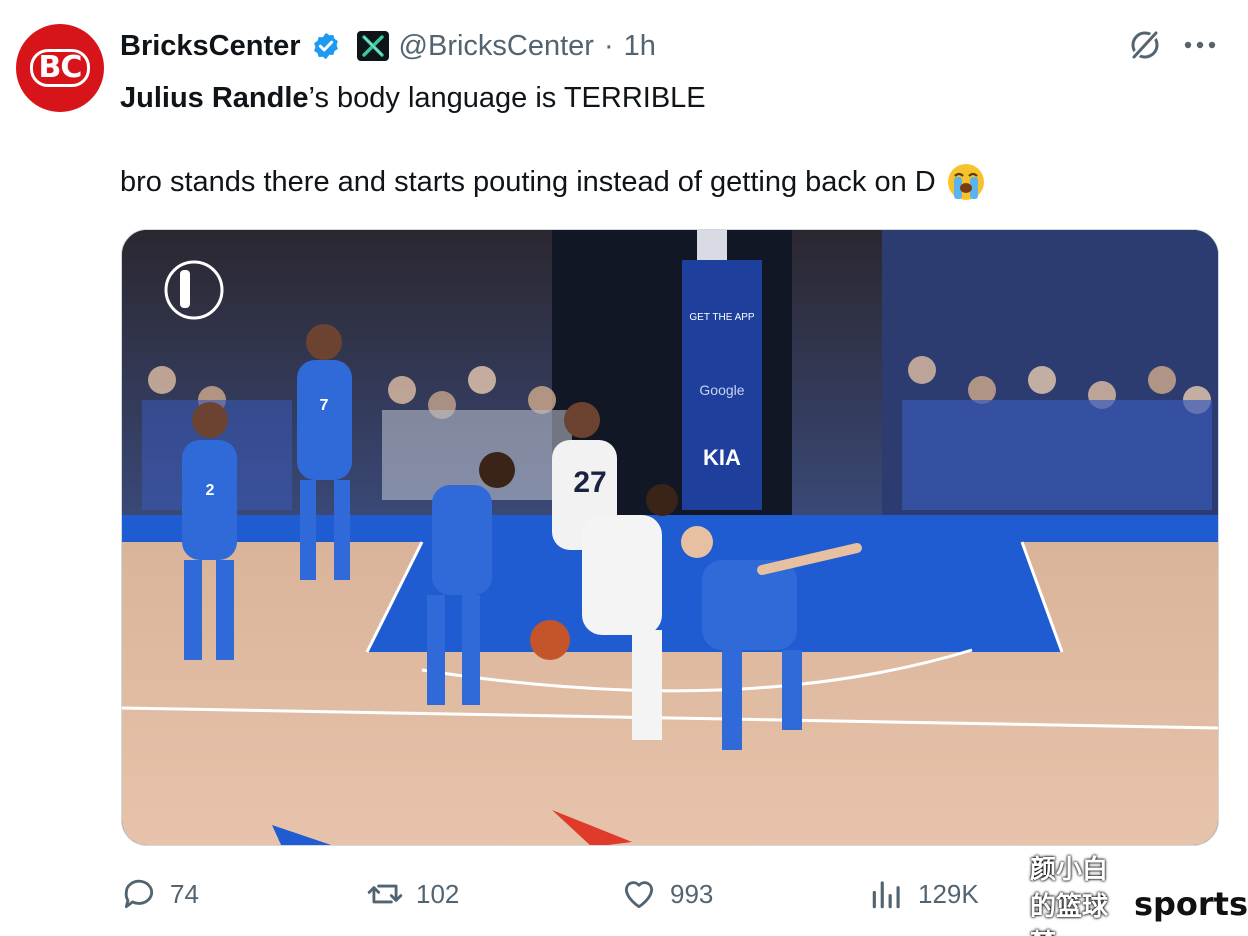 Image resolution: width=1248 pixels, height=936 pixels. I want to click on tweet-text-rest: ’s body language is TERRIBLE, so click(507, 98).